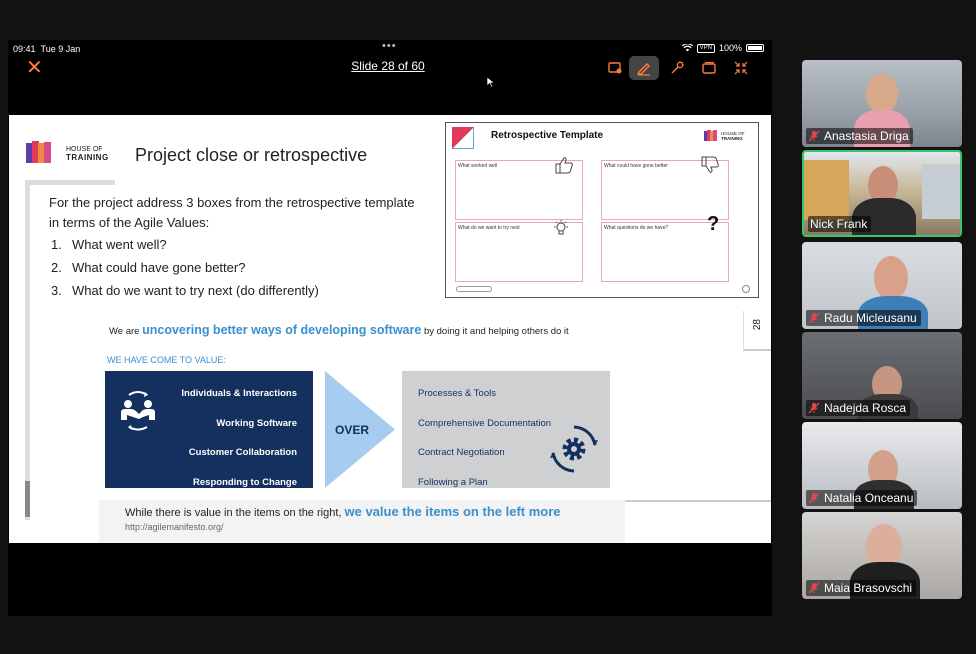 Image resolution: width=976 pixels, height=654 pixels. What do you see at coordinates (245, 482) in the screenshot?
I see `value-item: Responding to Change` at bounding box center [245, 482].